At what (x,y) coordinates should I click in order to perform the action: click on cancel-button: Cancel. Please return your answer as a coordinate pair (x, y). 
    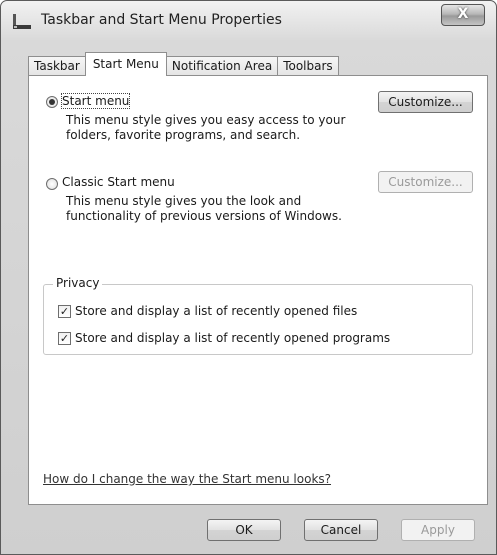
    Looking at the image, I should click on (341, 530).